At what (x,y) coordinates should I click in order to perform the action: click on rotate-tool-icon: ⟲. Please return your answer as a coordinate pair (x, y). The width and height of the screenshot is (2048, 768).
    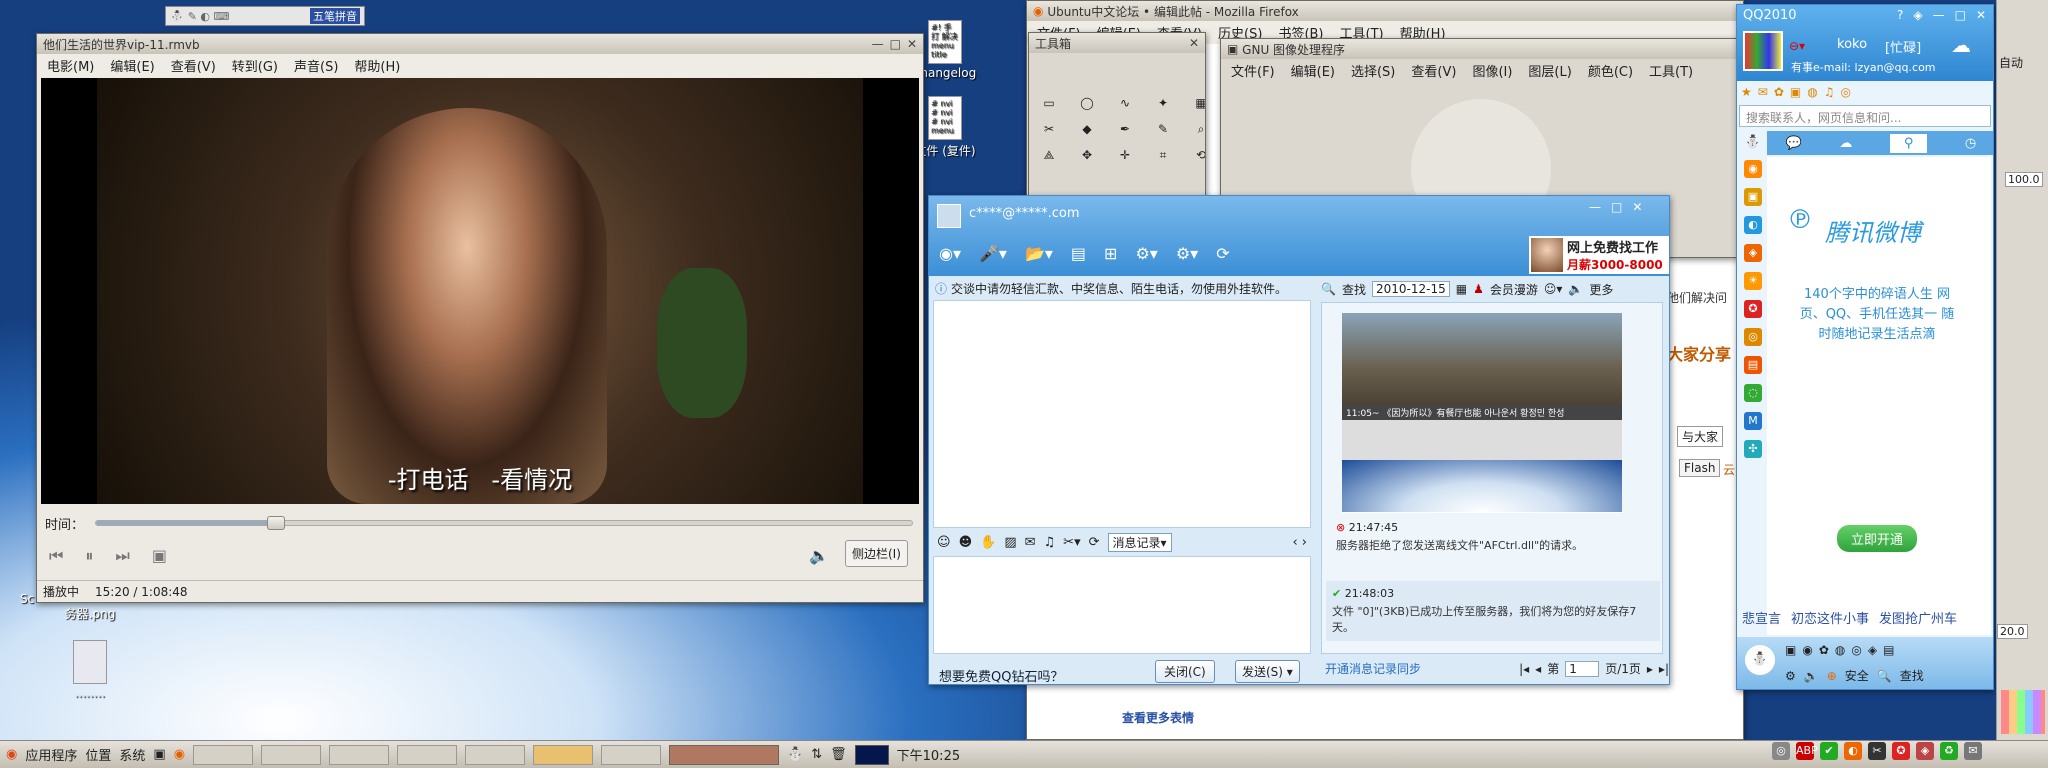
    Looking at the image, I should click on (1198, 155).